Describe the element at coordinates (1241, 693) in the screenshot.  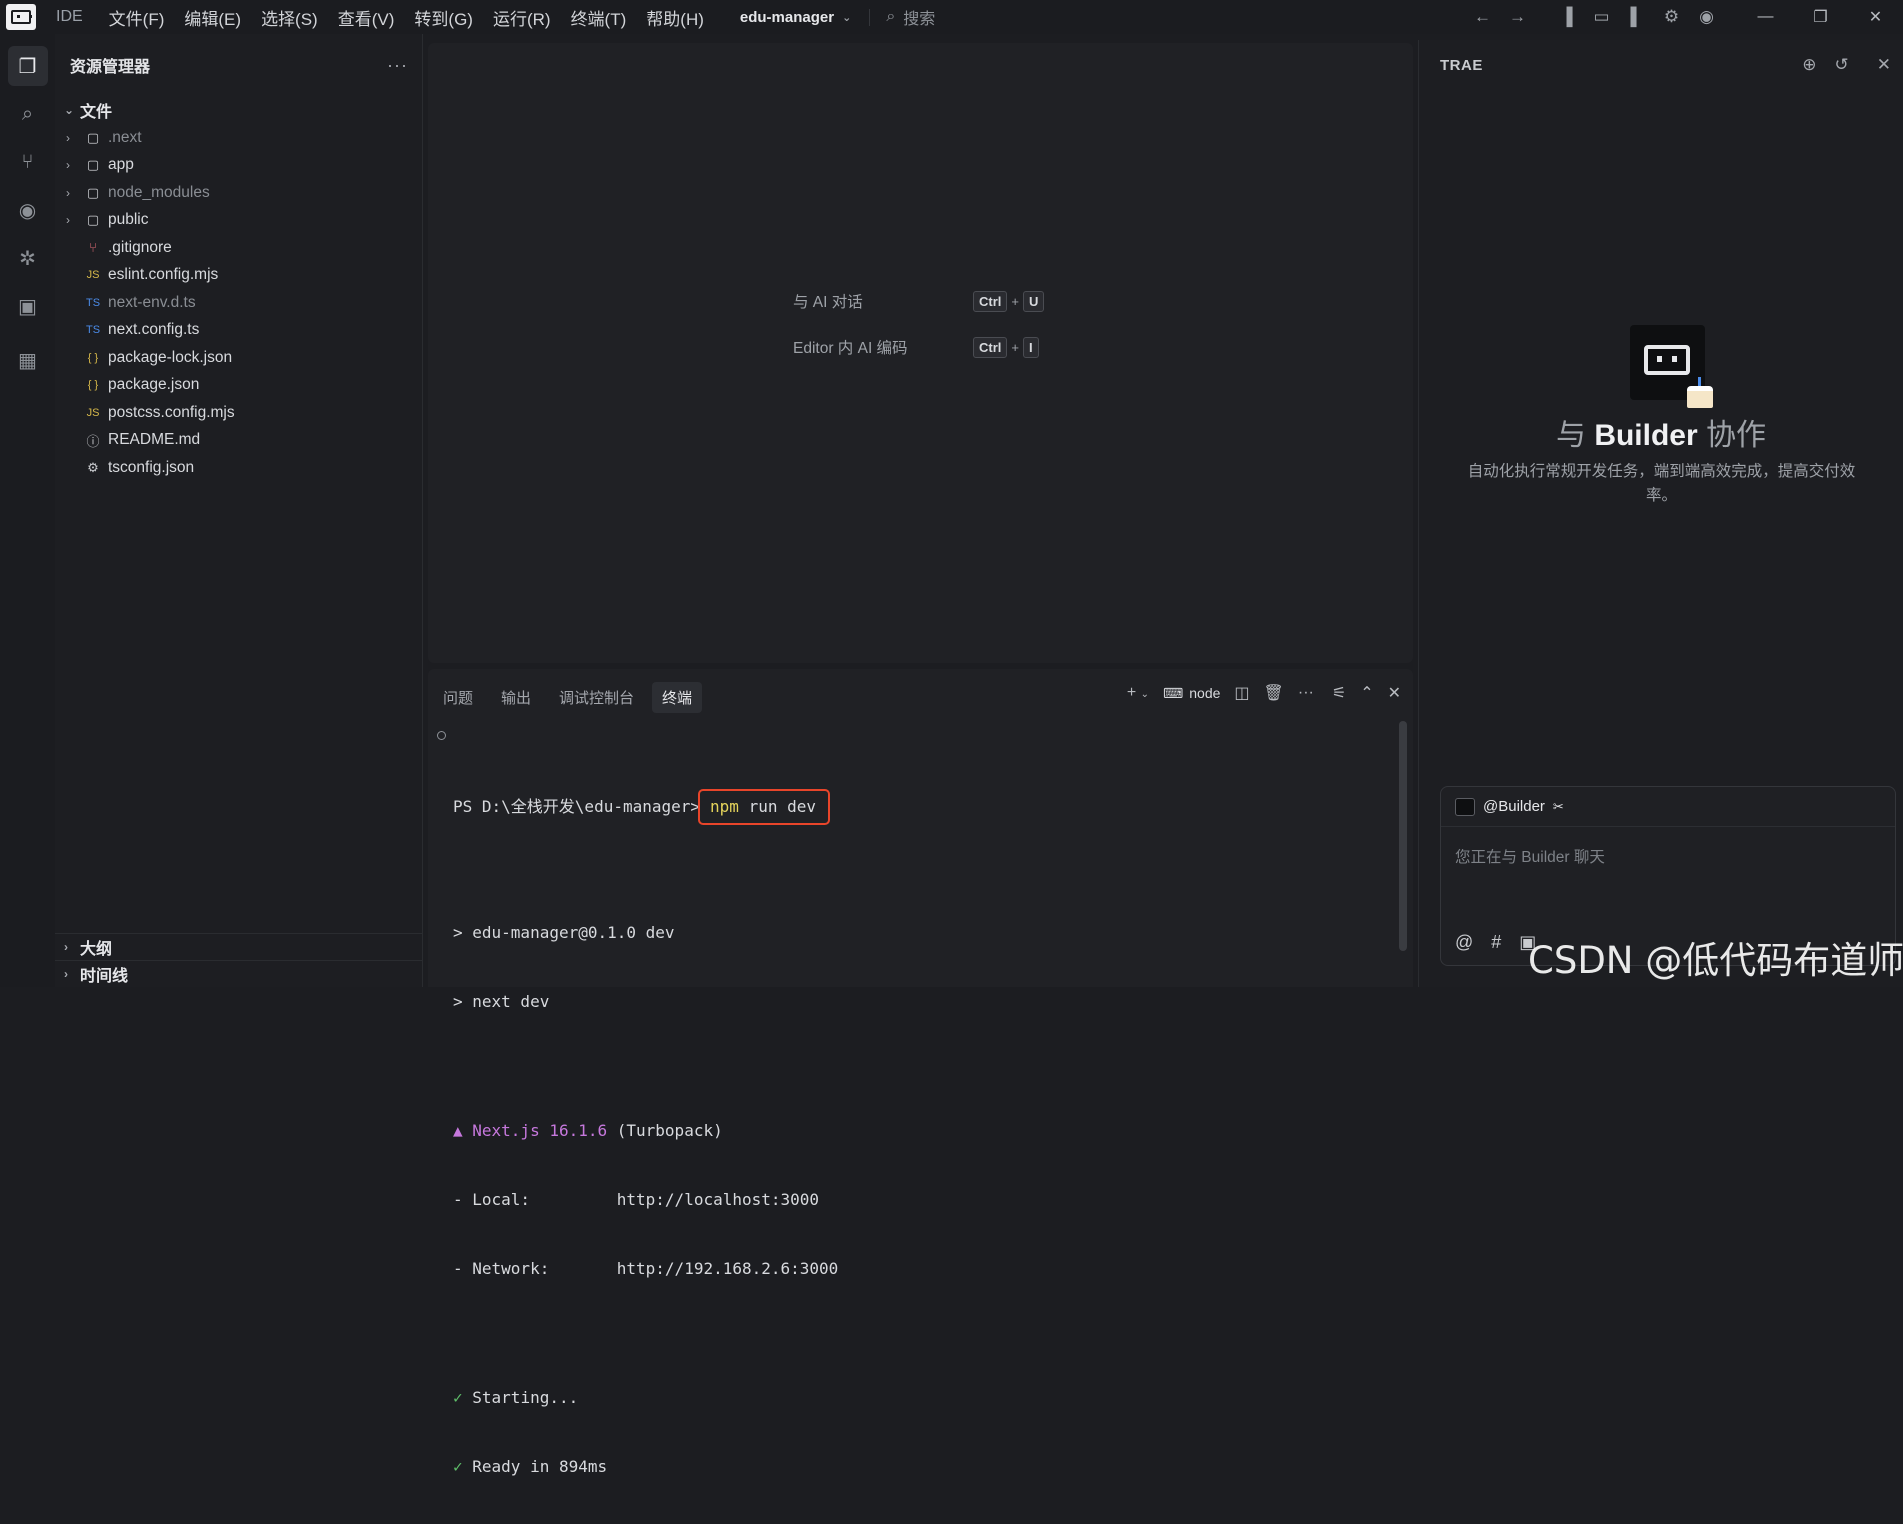
I see `split-terminal-icon: ◫` at that location.